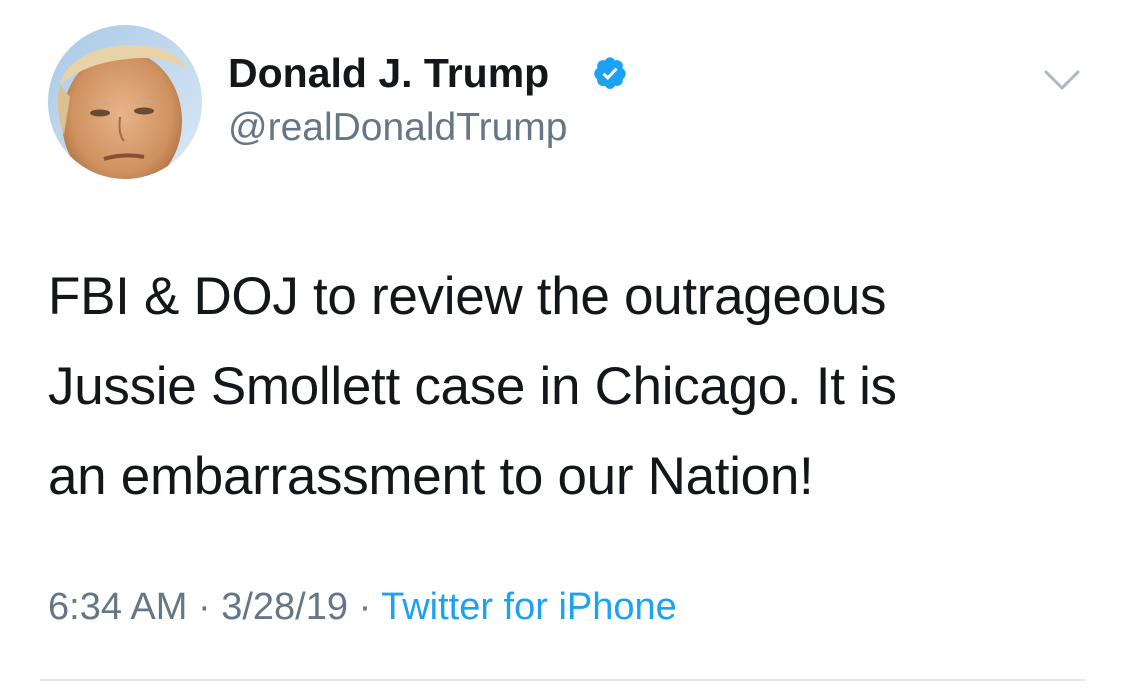 This screenshot has height=698, width=1125. I want to click on tweet-metadata: 6:34 AM · 3/28/19 · Twitter for iPhone, so click(362, 607).